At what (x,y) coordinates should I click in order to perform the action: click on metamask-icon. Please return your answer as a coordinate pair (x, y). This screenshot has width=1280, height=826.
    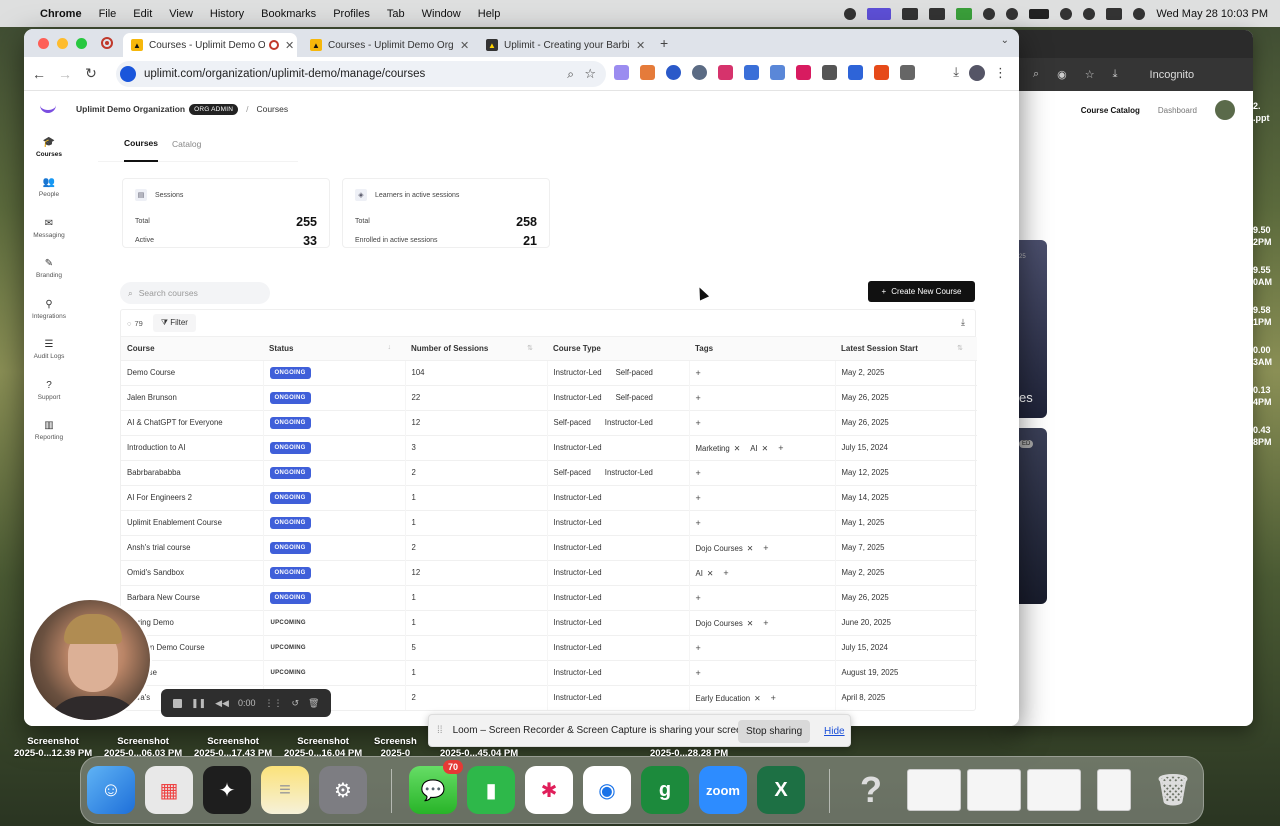
    Looking at the image, I should click on (647, 72).